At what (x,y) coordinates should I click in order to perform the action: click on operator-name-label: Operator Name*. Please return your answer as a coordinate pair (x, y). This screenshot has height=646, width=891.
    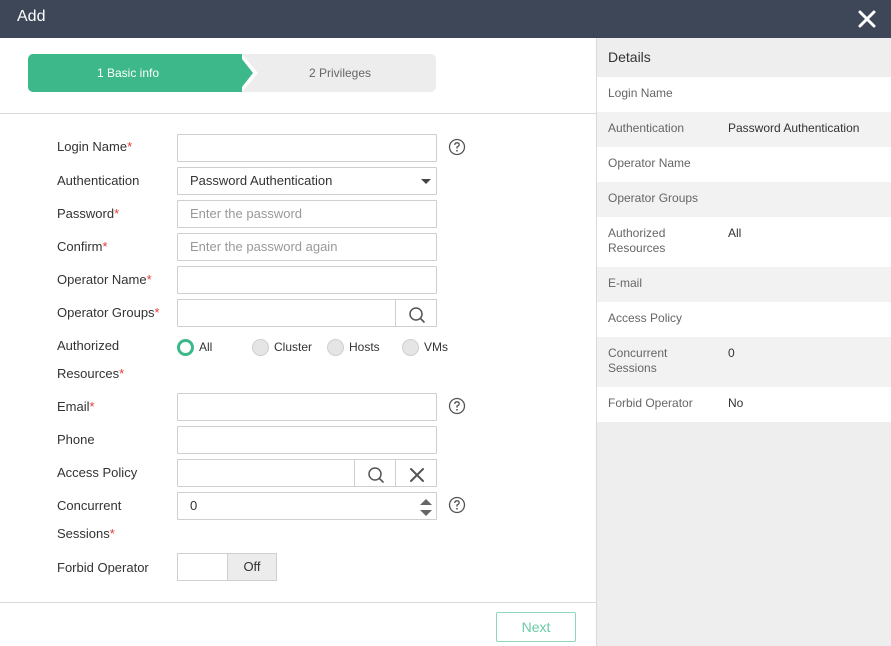
    Looking at the image, I should click on (104, 280).